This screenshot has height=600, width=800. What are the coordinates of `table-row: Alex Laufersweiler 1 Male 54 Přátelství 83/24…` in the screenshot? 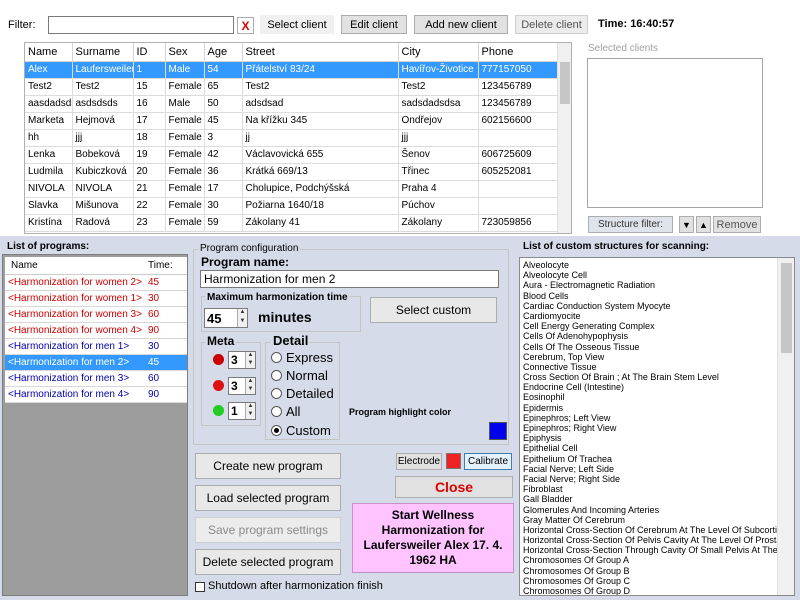 It's located at (291, 70).